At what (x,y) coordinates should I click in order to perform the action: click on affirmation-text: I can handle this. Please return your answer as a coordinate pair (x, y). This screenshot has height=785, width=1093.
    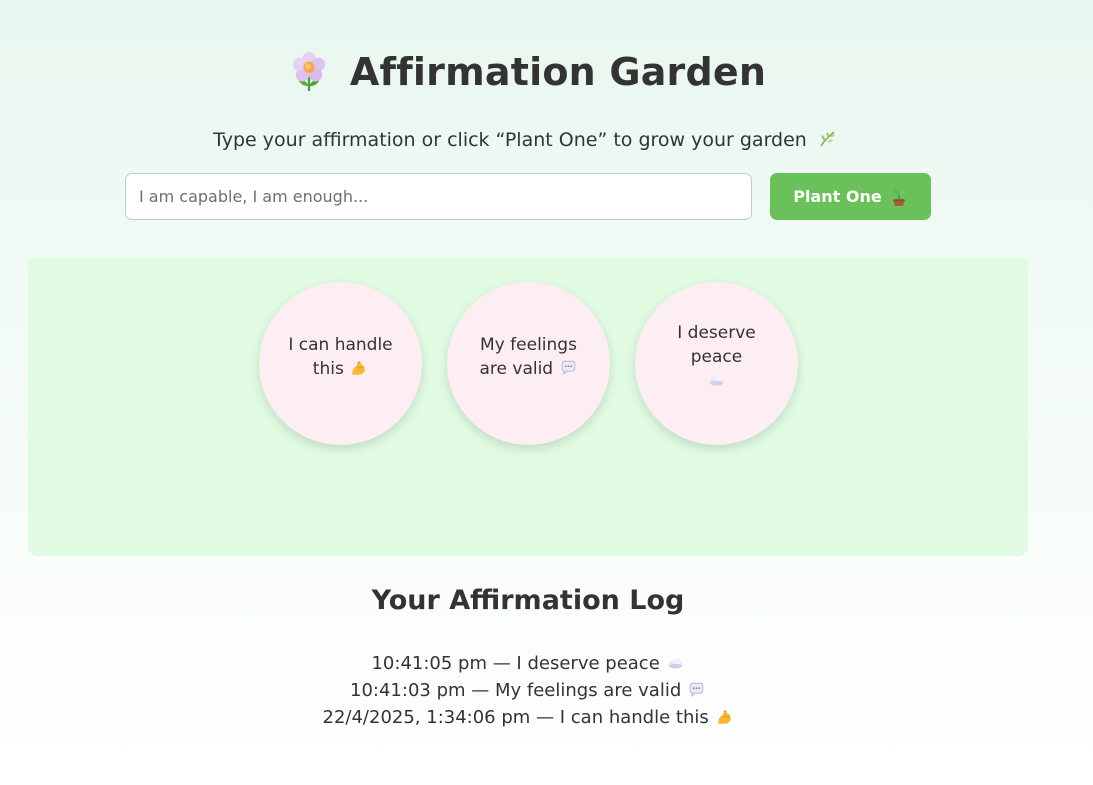
    Looking at the image, I should click on (340, 356).